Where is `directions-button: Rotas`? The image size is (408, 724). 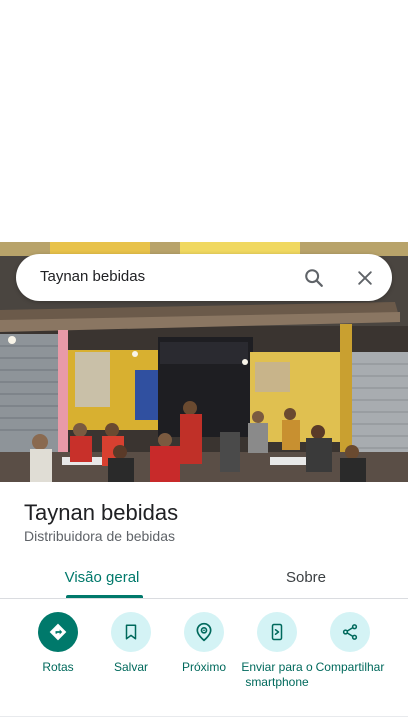
directions-button: Rotas is located at coordinates (58, 643).